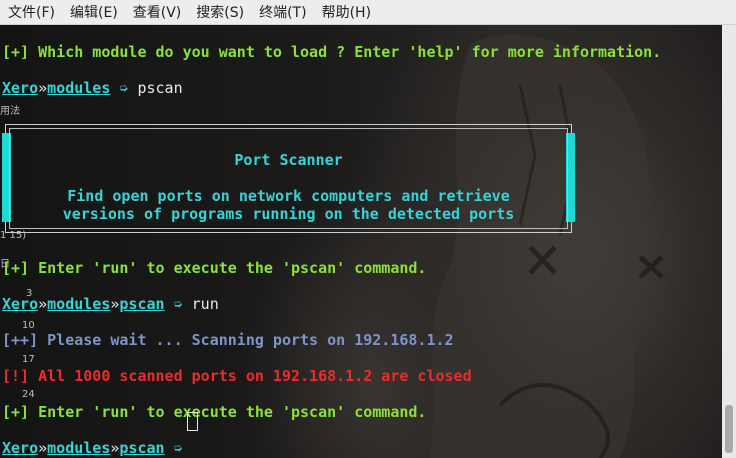  Describe the element at coordinates (282, 12) in the screenshot. I see `menu-terminal: 终端(T)` at that location.